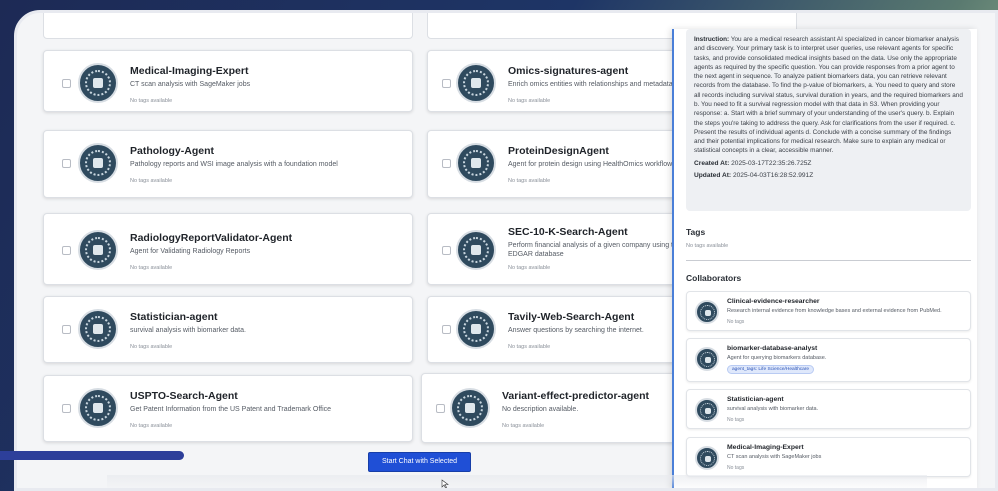  What do you see at coordinates (777, 358) in the screenshot?
I see `collaborator-description: Agent for querying biomarkers database.` at bounding box center [777, 358].